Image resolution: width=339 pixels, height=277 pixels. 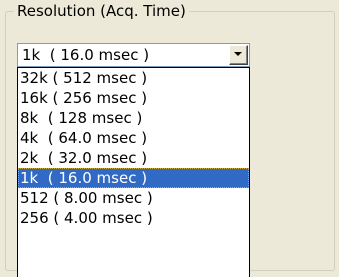 What do you see at coordinates (133, 218) in the screenshot?
I see `dropdown-option-256: 256 ( 4.00 msec )` at bounding box center [133, 218].